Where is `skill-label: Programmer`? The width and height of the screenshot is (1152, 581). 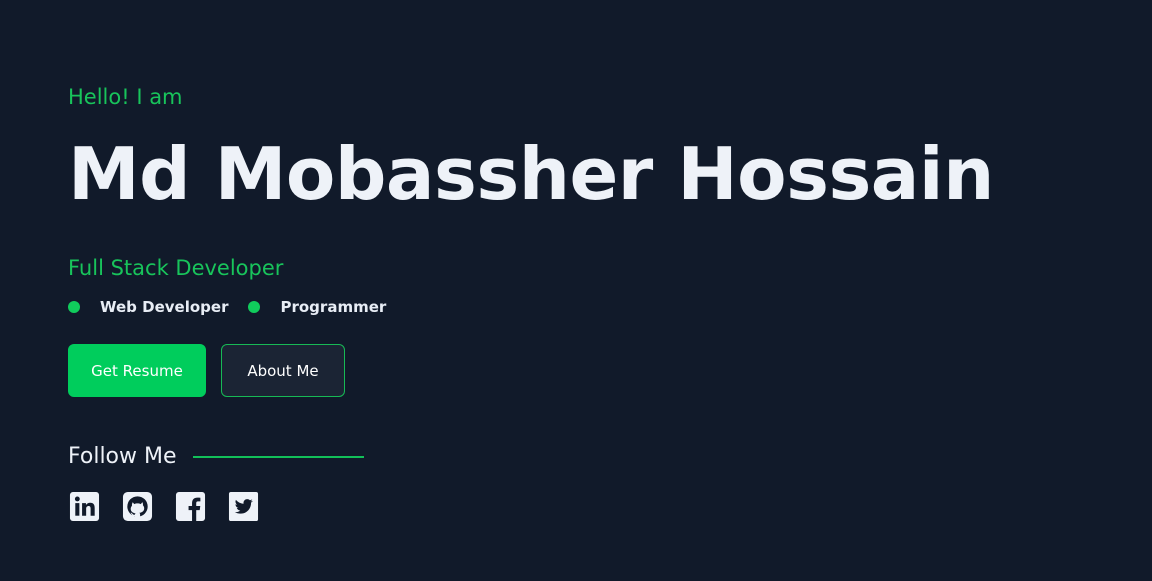
skill-label: Programmer is located at coordinates (333, 307).